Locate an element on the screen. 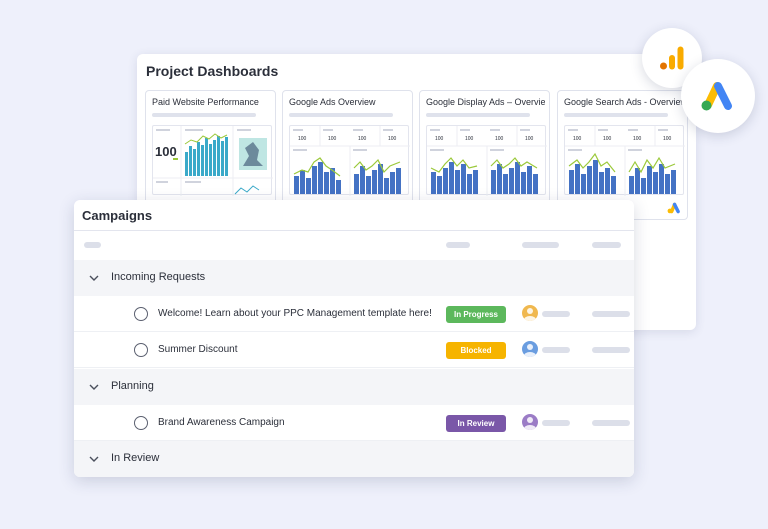 The height and width of the screenshot is (529, 768). group-row-incoming-requests: Incoming Requests is located at coordinates (354, 278).